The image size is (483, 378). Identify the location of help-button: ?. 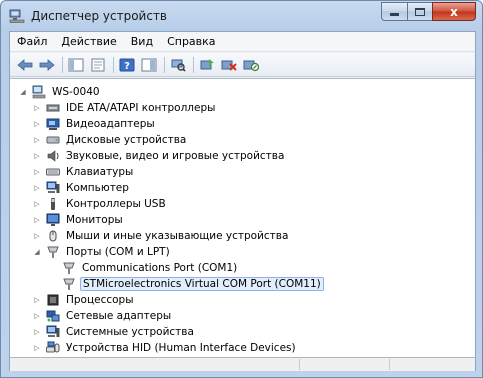
(127, 65).